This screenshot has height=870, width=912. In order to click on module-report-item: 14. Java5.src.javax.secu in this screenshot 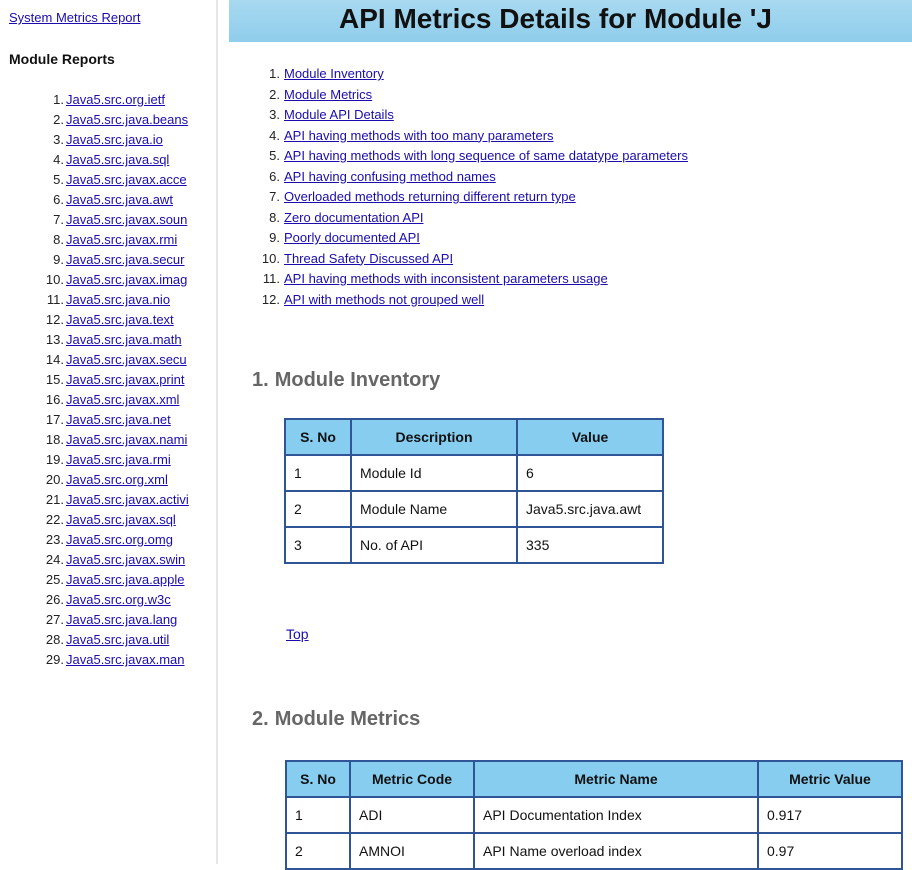, I will do `click(110, 360)`.